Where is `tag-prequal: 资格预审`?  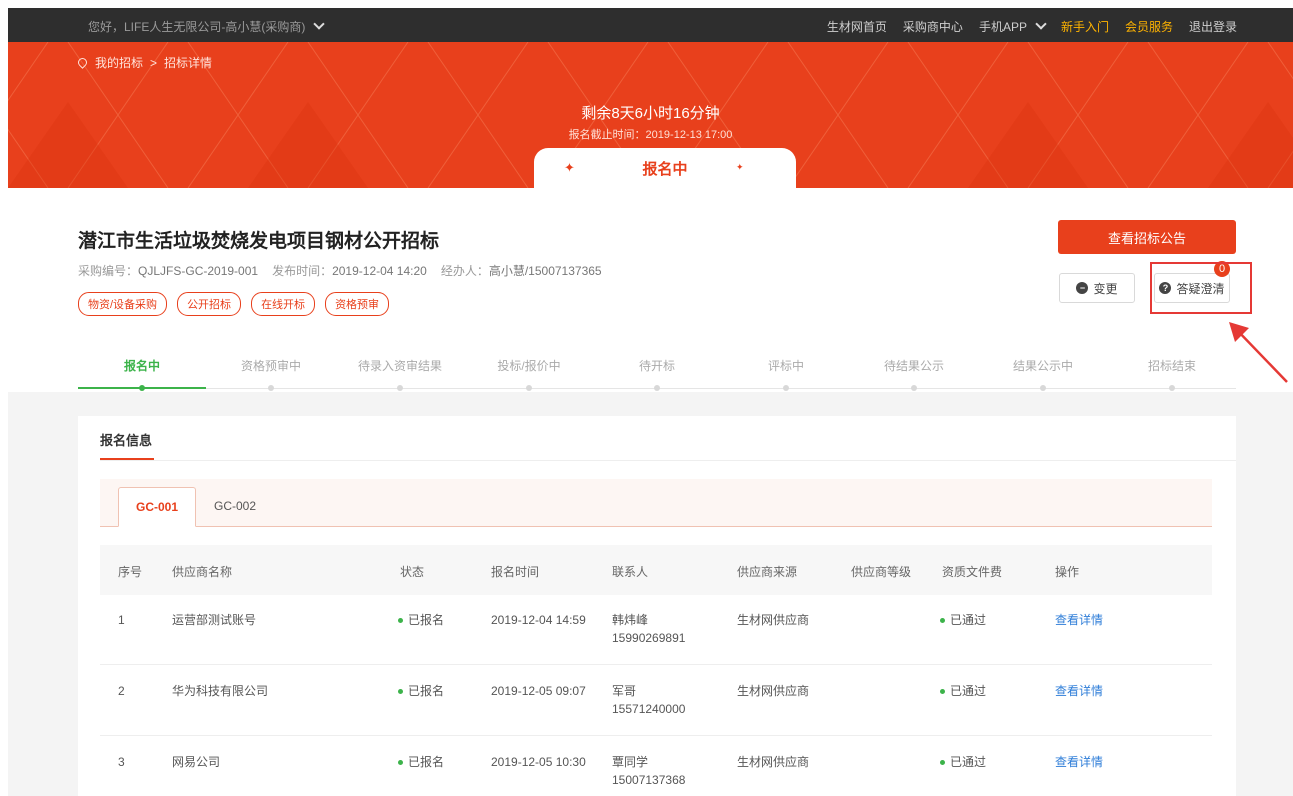 tag-prequal: 资格预审 is located at coordinates (357, 304).